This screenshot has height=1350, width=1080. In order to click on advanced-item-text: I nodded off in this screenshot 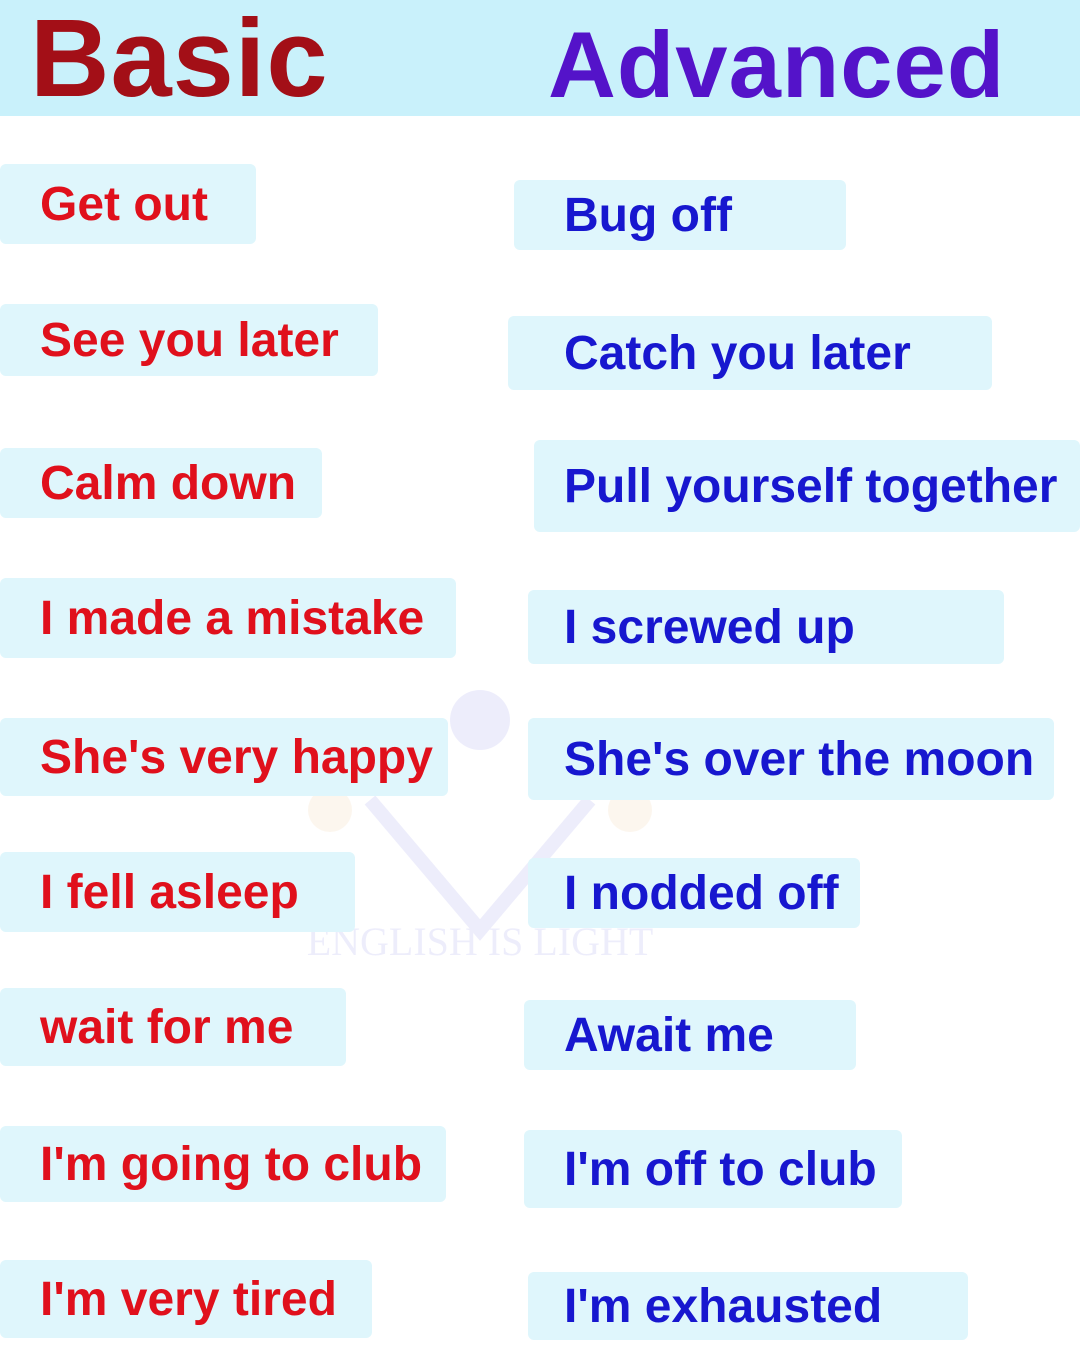, I will do `click(701, 893)`.